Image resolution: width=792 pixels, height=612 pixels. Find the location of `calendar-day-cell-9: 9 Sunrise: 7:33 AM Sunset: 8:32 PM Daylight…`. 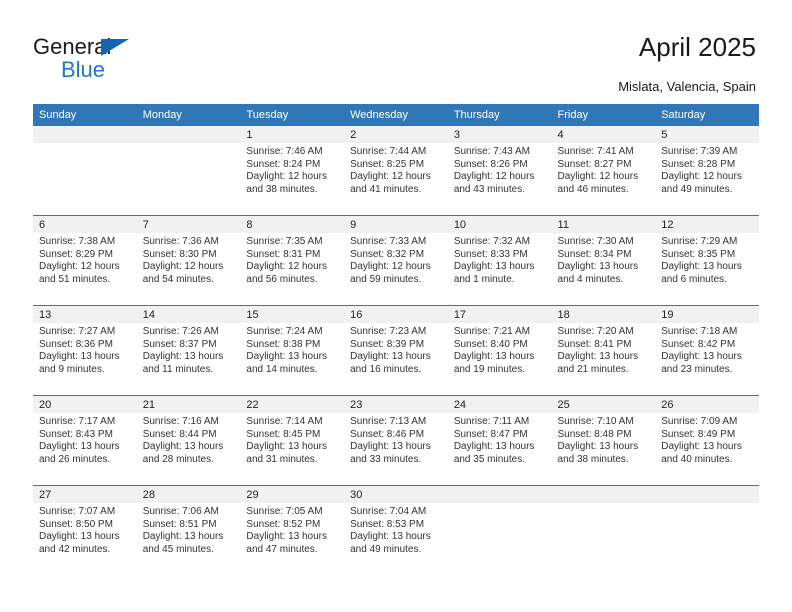

calendar-day-cell-9: 9 Sunrise: 7:33 AM Sunset: 8:32 PM Daylight… is located at coordinates (396, 260).